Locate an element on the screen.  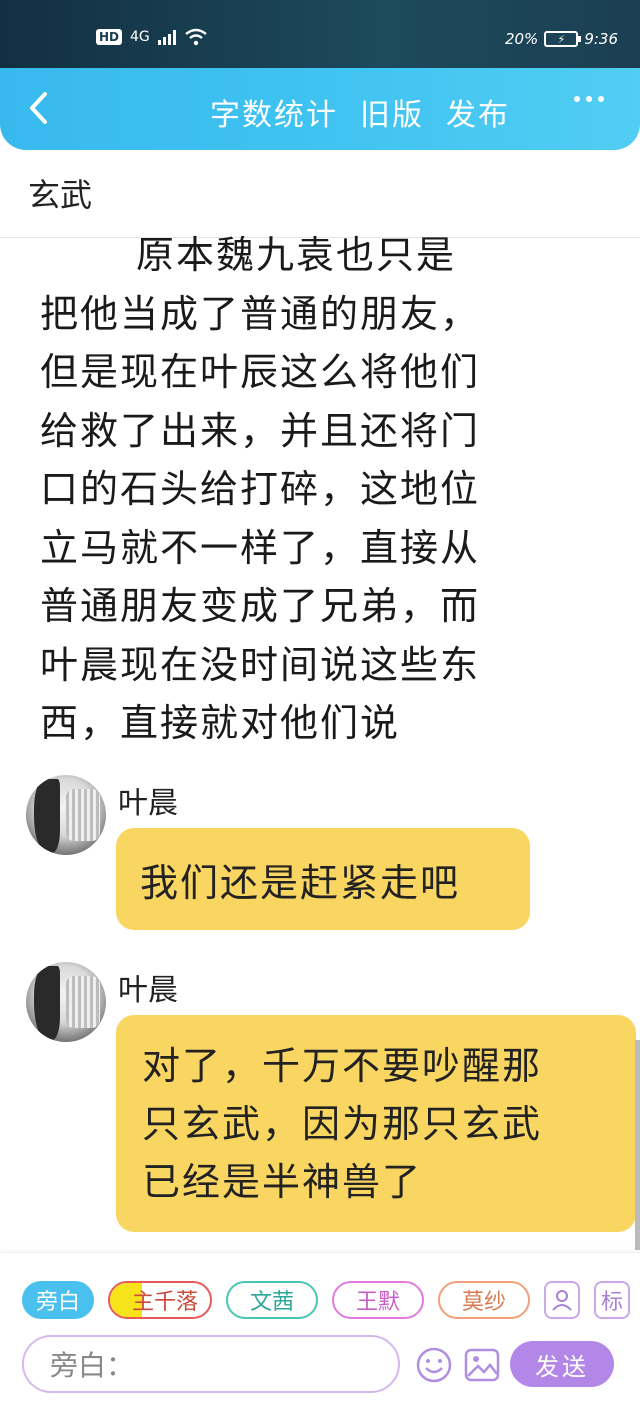
role-chip-narrator: 旁白 is located at coordinates (58, 1300).